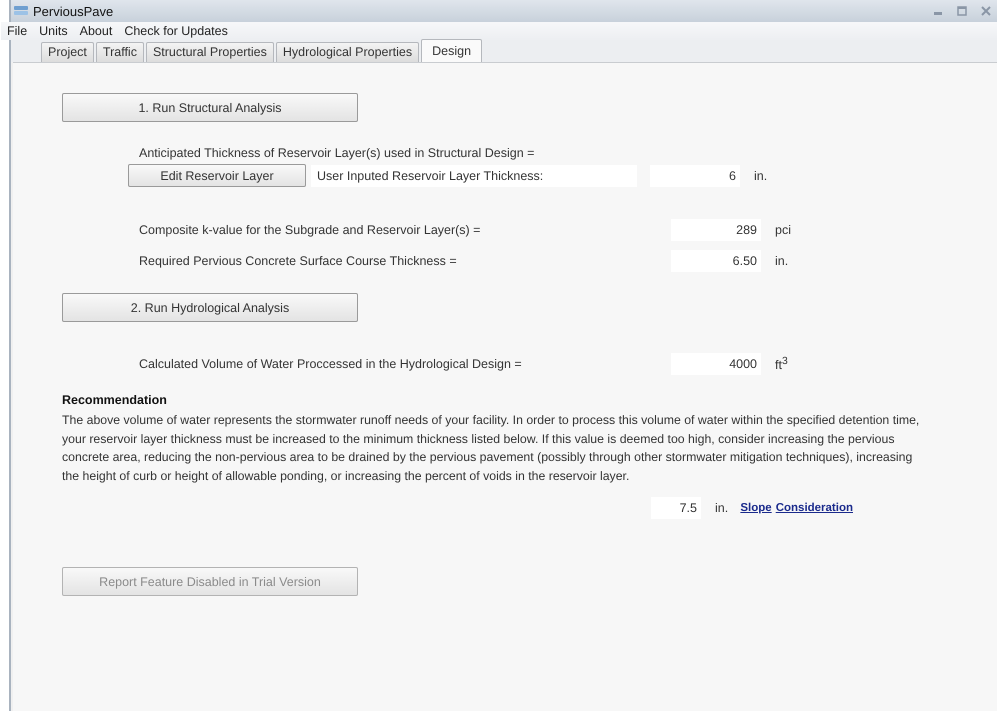 The width and height of the screenshot is (997, 711). What do you see at coordinates (120, 52) in the screenshot?
I see `tab: Traffic` at bounding box center [120, 52].